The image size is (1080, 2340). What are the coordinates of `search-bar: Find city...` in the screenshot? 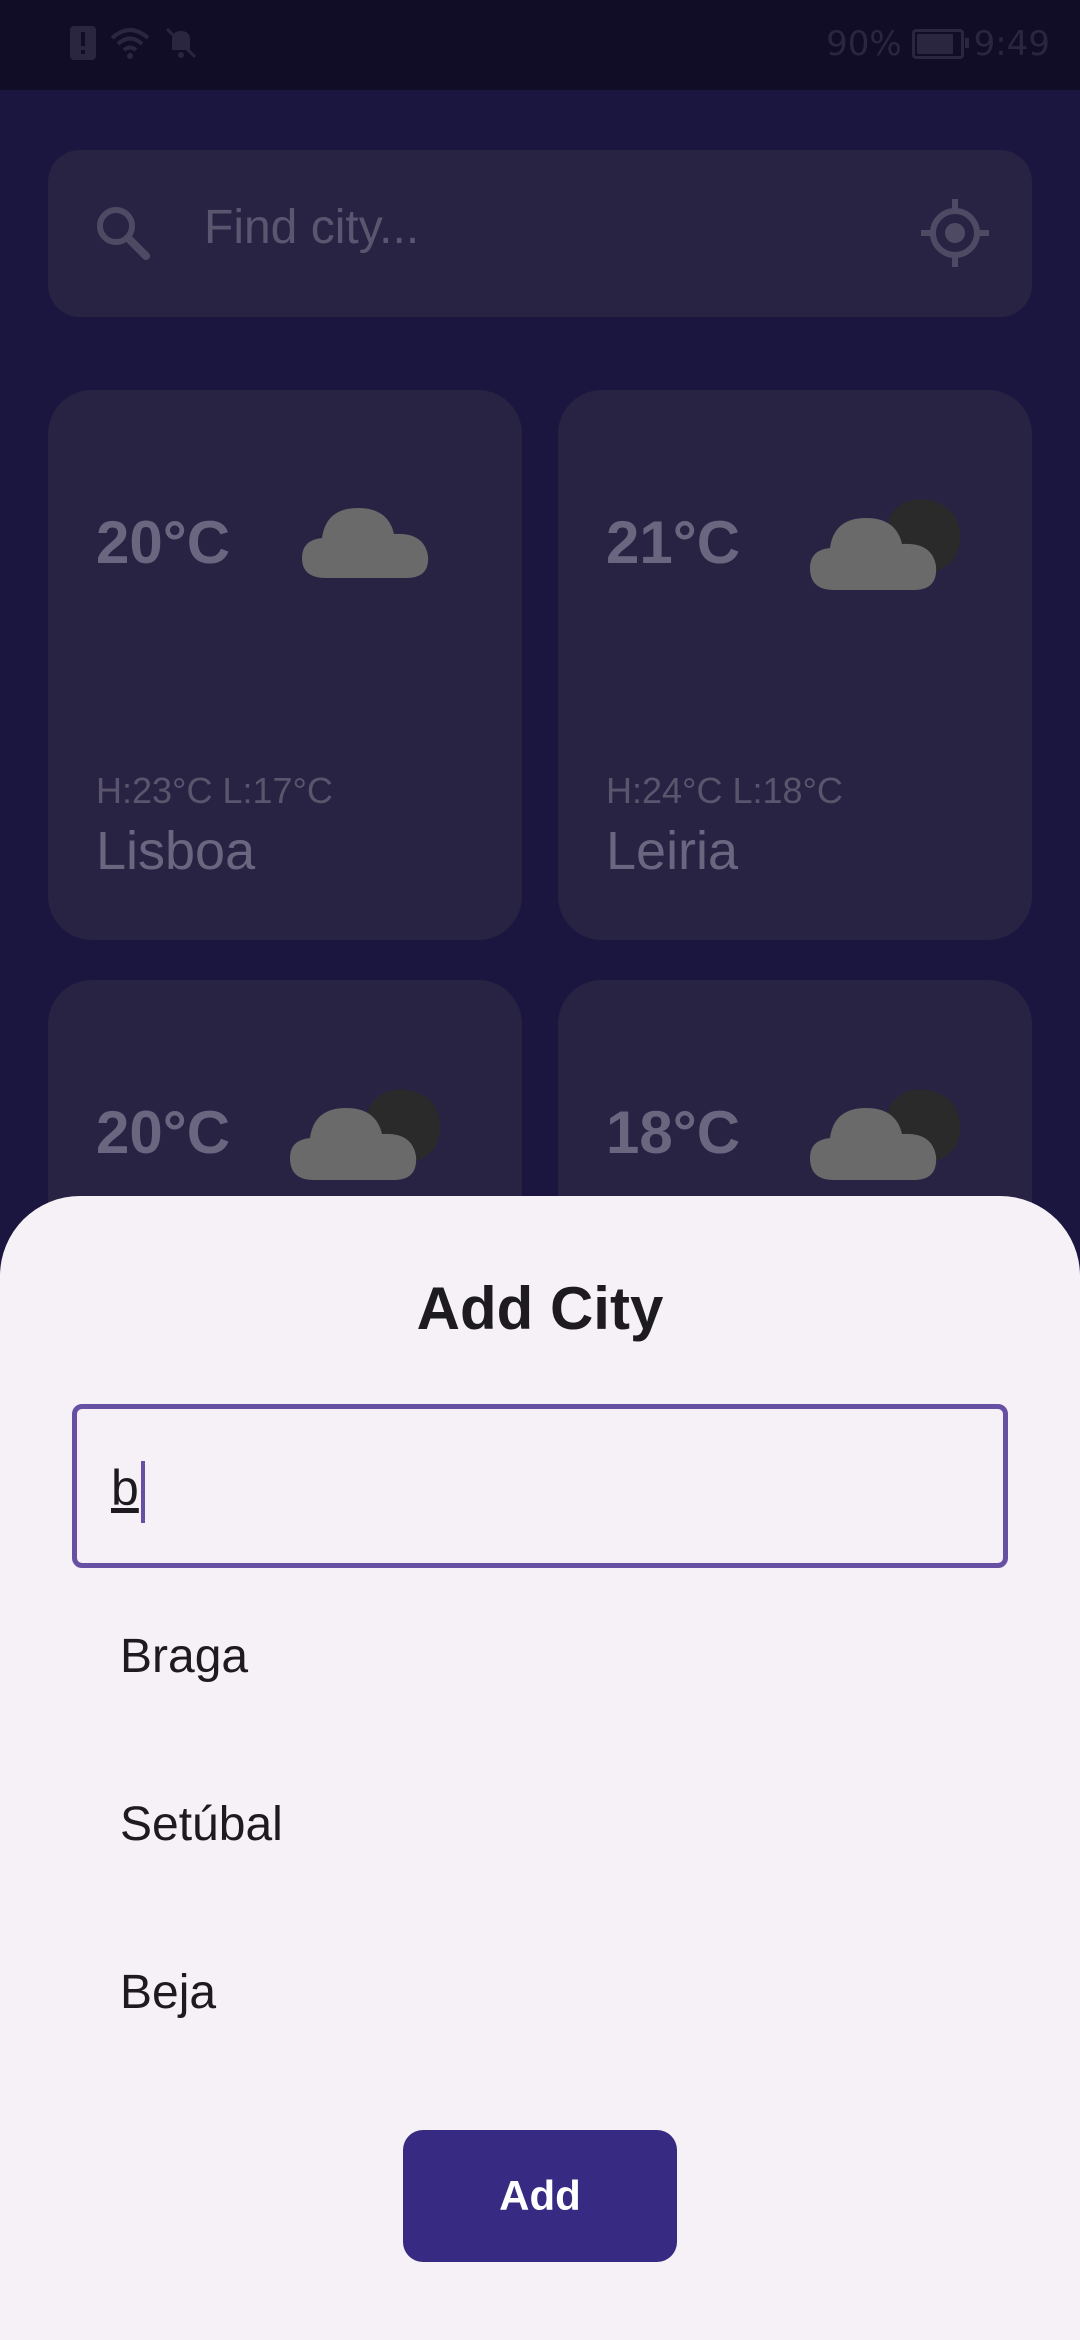 It's located at (540, 233).